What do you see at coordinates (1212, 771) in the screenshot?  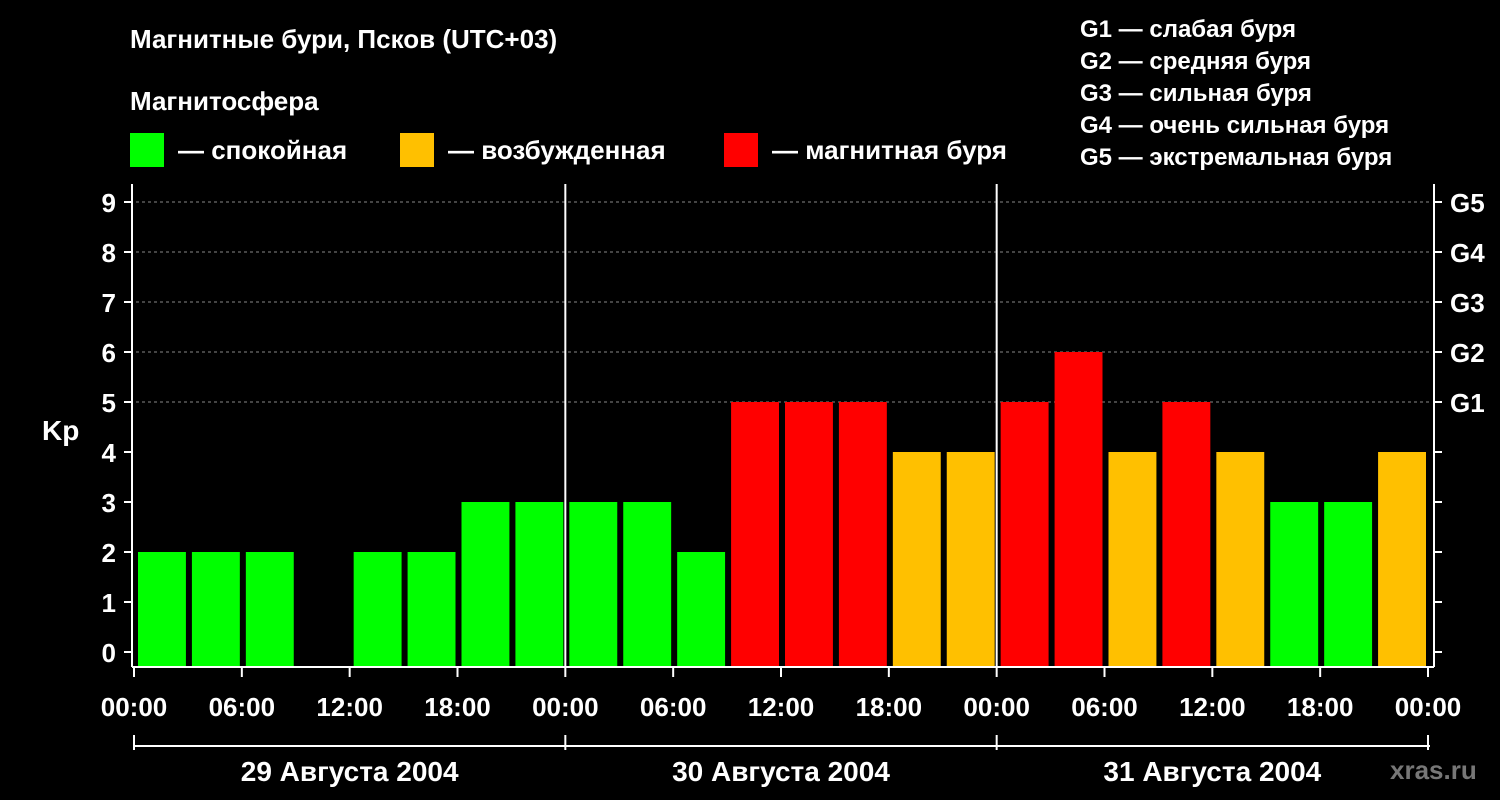 I see `day-label: 31 Августа 2004` at bounding box center [1212, 771].